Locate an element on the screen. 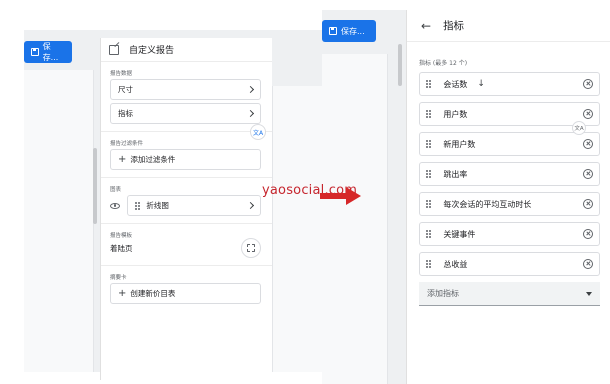 This screenshot has height=384, width=610. section-label-report-data: 报告数据 is located at coordinates (121, 74).